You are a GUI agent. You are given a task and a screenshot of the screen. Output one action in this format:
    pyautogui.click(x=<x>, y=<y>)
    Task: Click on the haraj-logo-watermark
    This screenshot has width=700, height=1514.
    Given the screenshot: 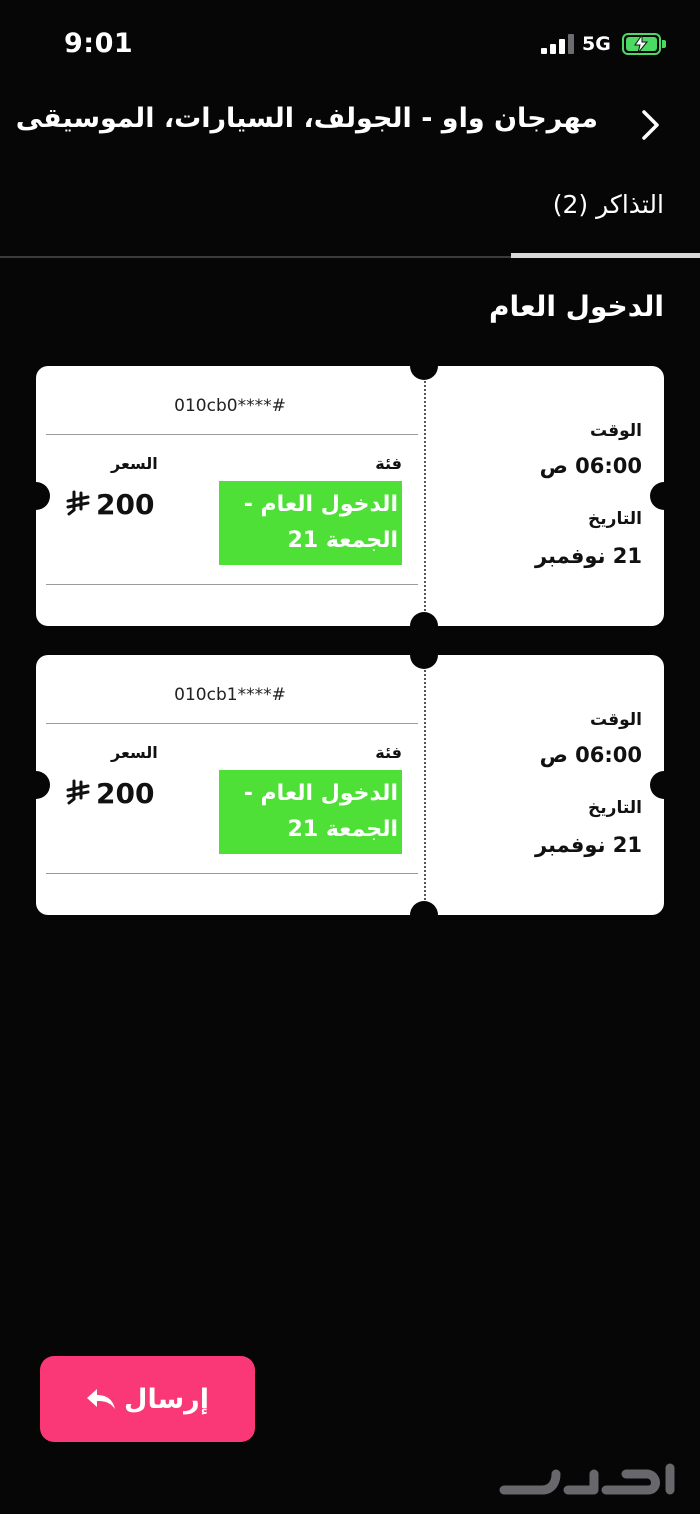 What is the action you would take?
    pyautogui.click(x=593, y=1484)
    